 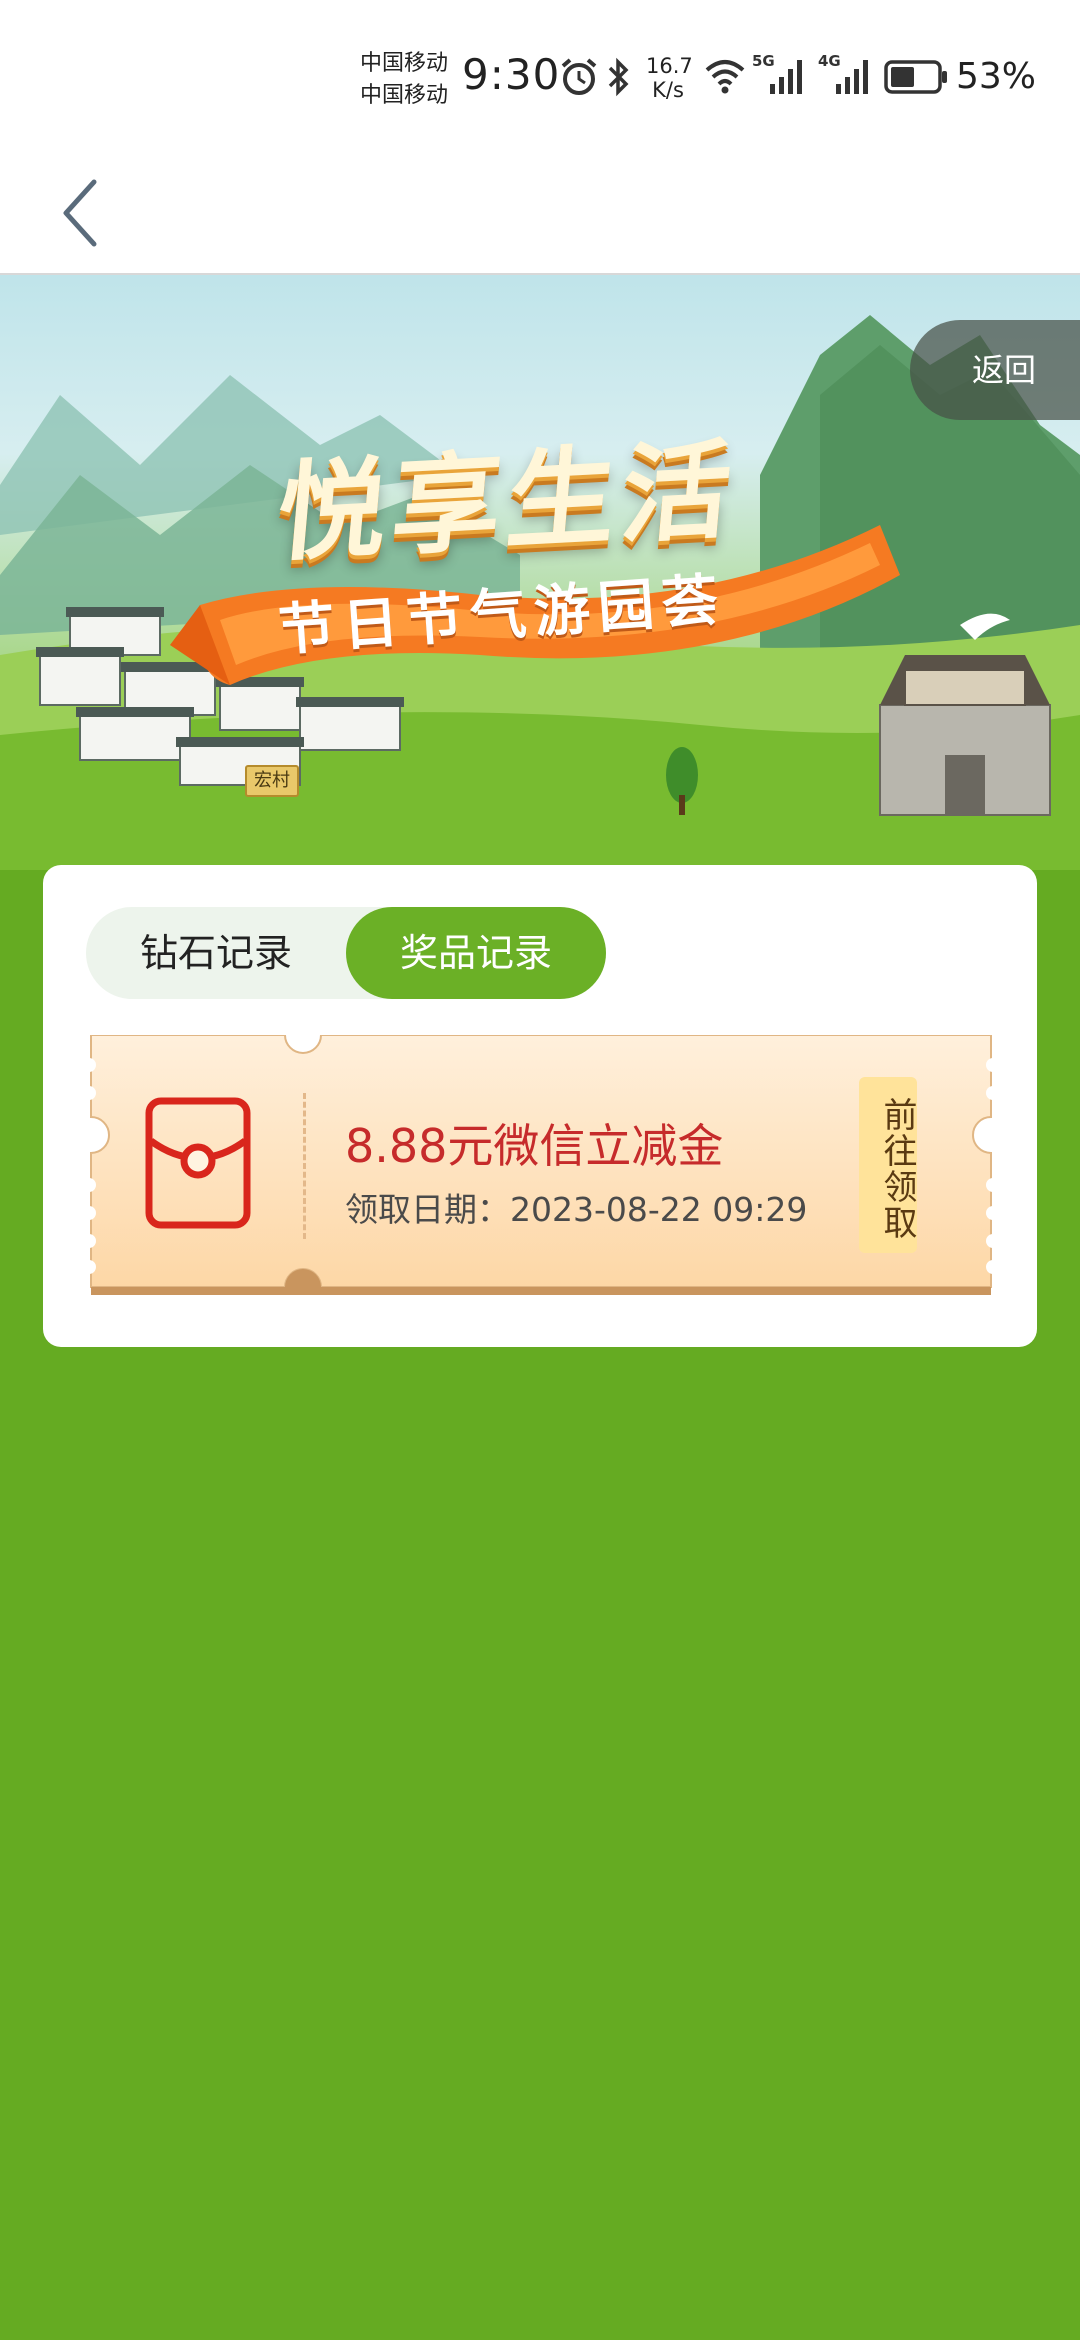 What do you see at coordinates (198, 1163) in the screenshot?
I see `red-packet-icon` at bounding box center [198, 1163].